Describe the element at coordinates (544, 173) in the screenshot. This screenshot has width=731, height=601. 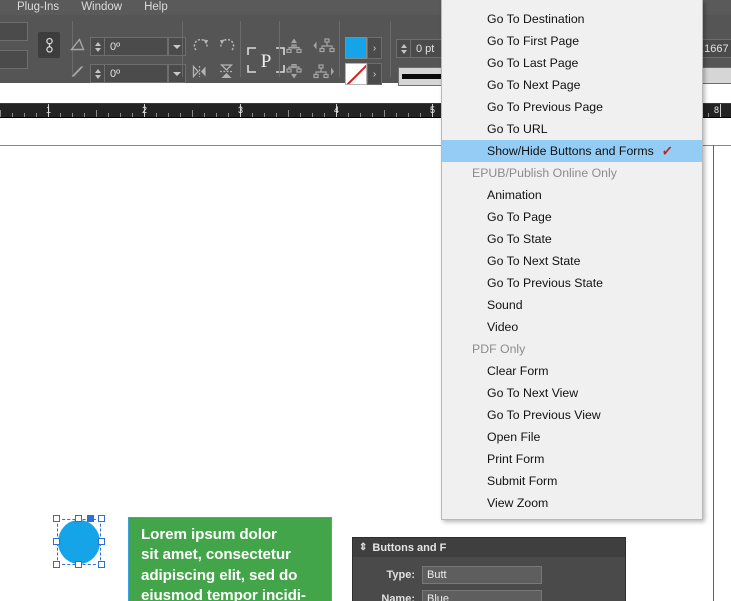
I see `menu-item-label: EPUB/Publish Online Only` at that location.